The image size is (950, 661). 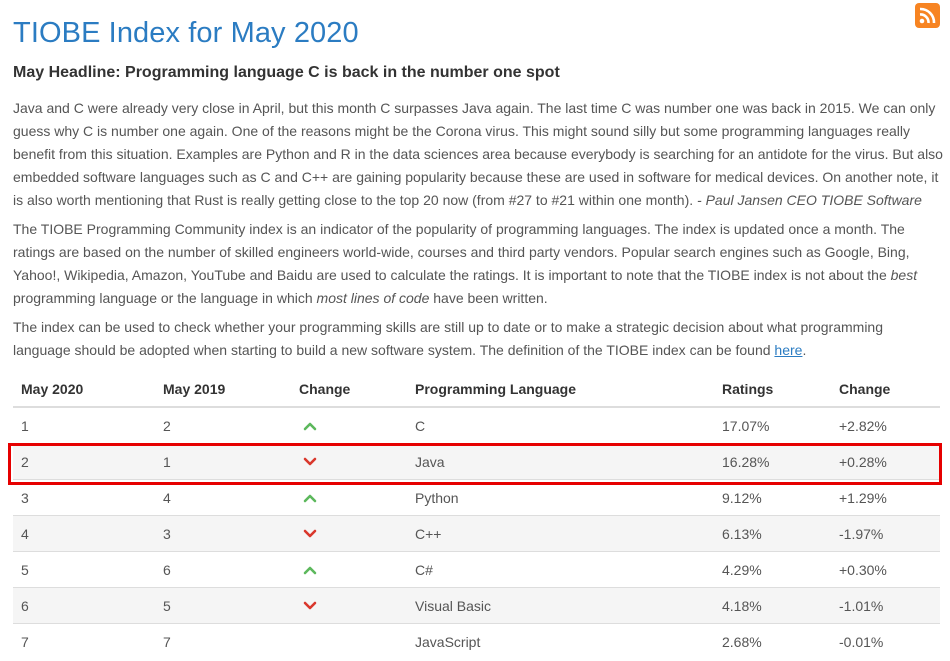 What do you see at coordinates (885, 605) in the screenshot?
I see `rating-change-cell: -1.01%` at bounding box center [885, 605].